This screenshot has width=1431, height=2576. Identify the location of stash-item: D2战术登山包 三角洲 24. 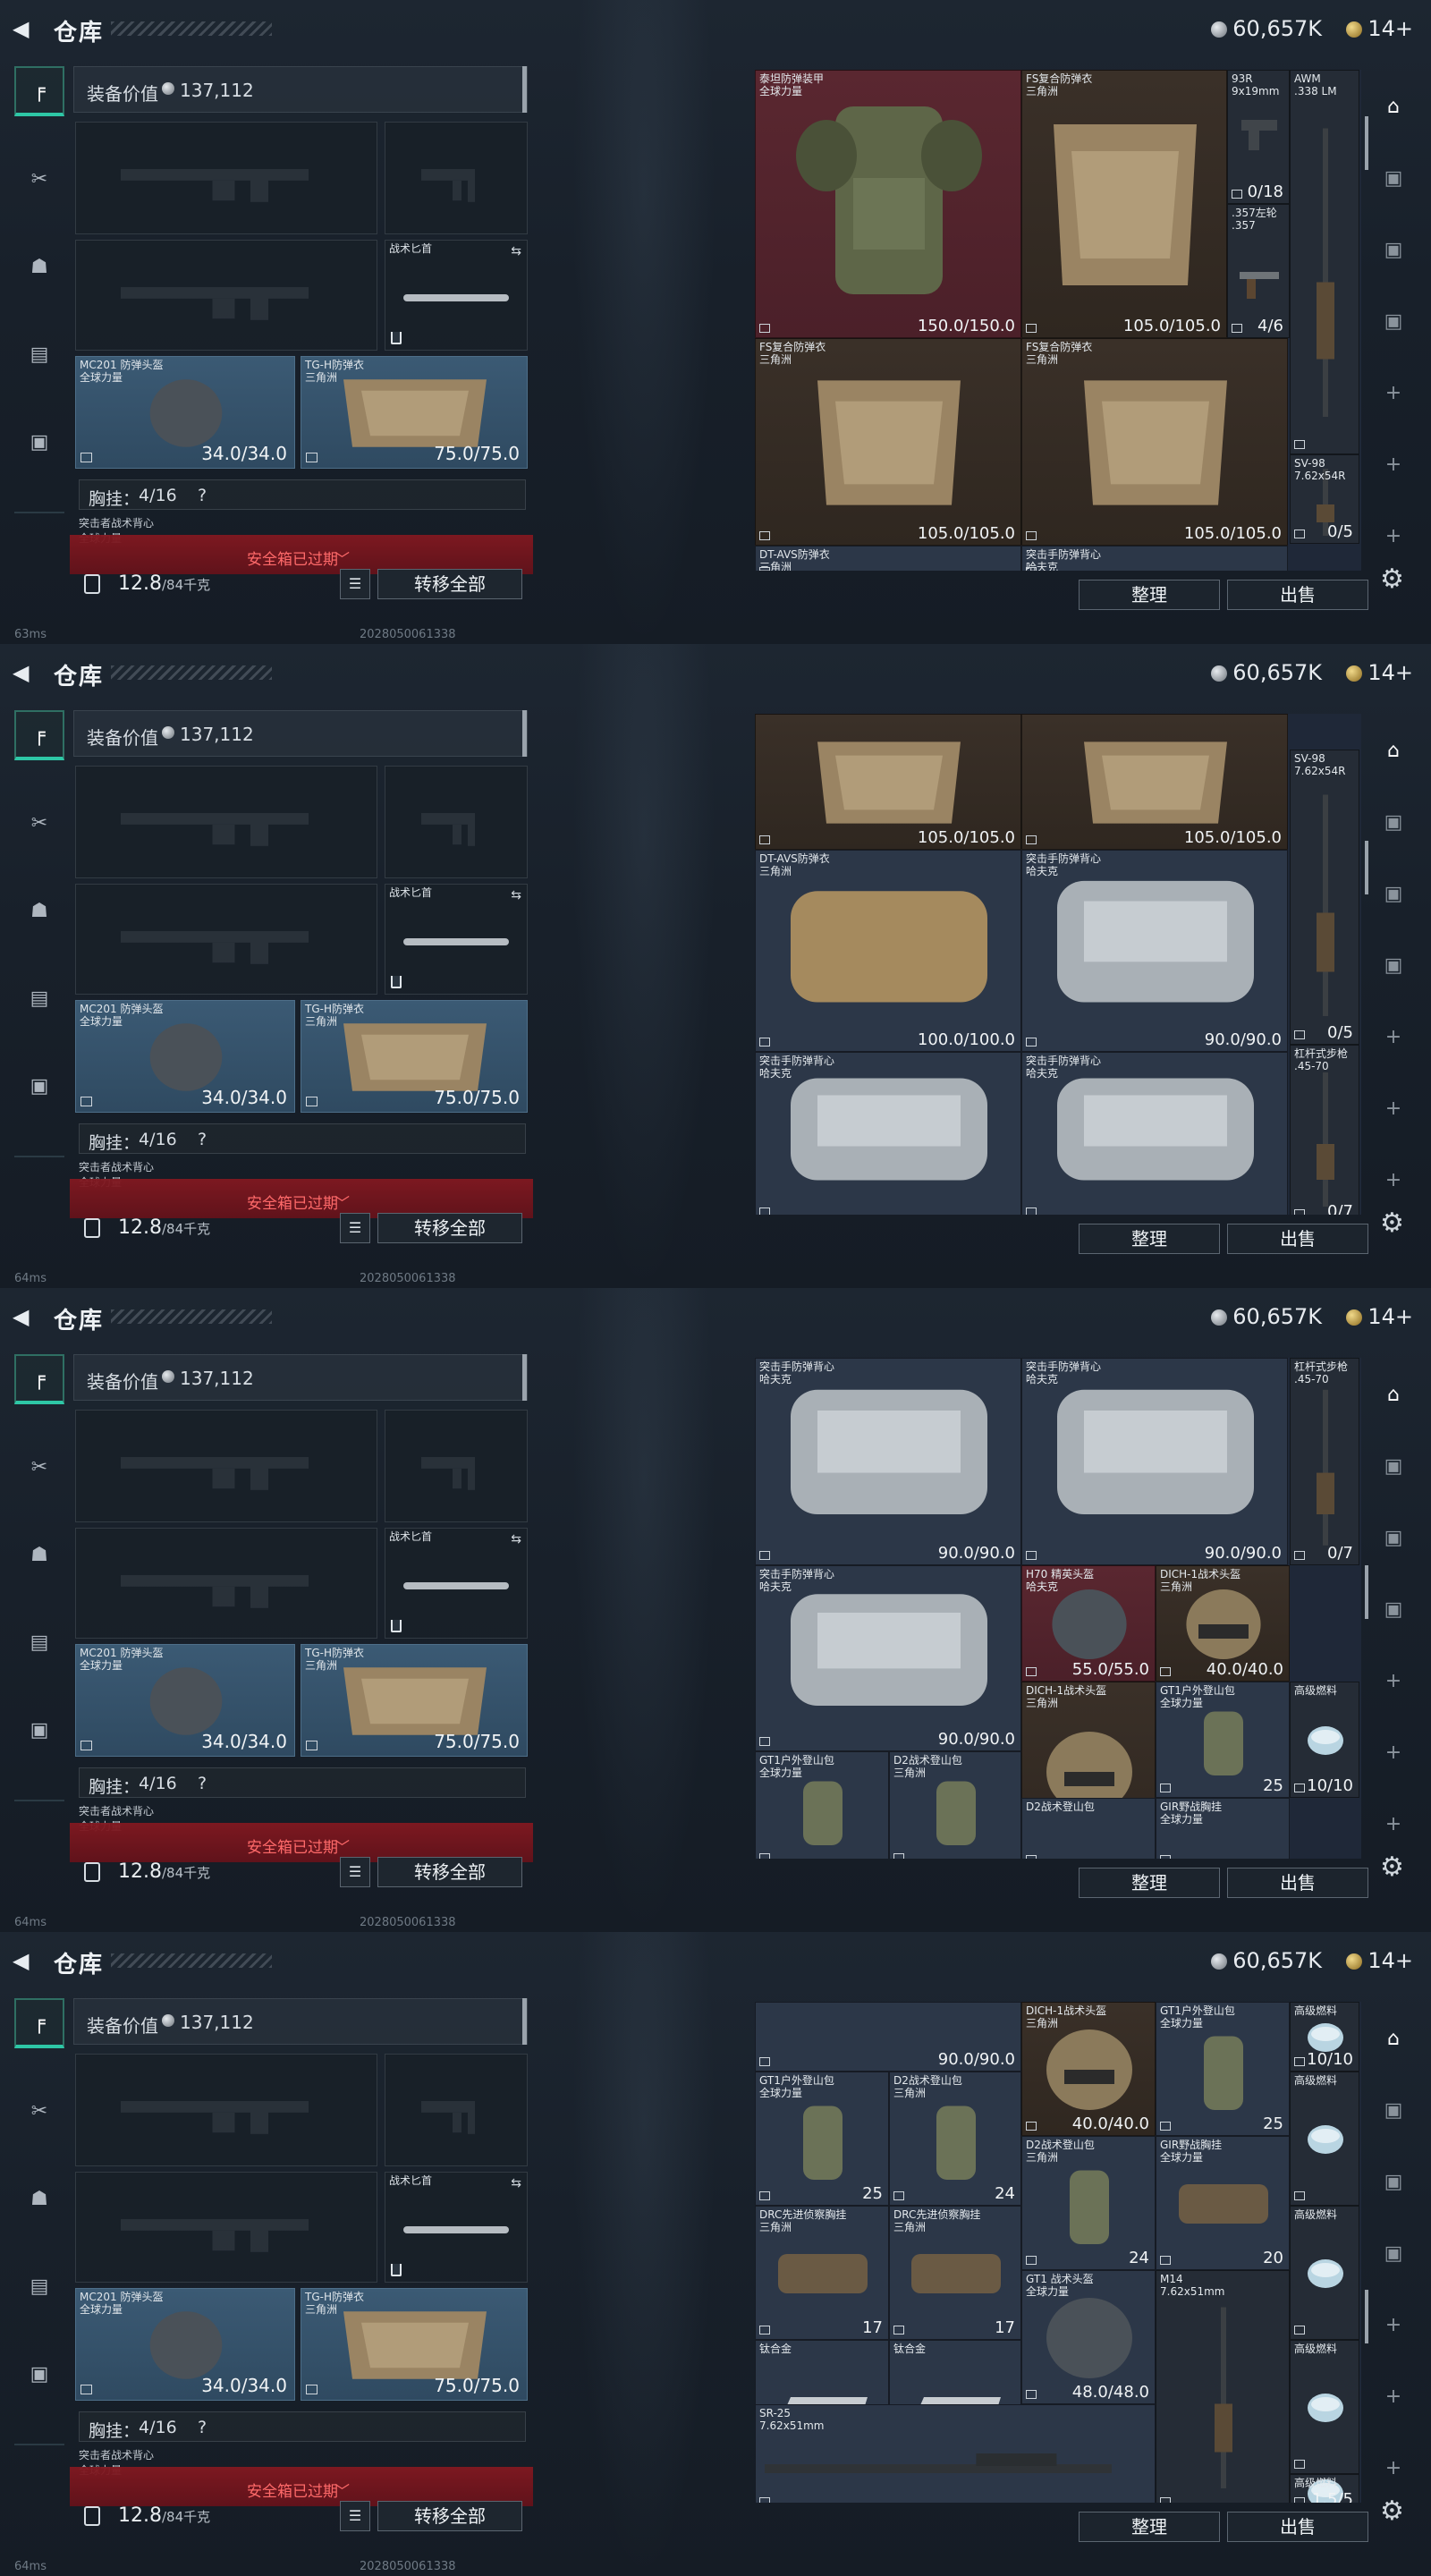
(955, 2139).